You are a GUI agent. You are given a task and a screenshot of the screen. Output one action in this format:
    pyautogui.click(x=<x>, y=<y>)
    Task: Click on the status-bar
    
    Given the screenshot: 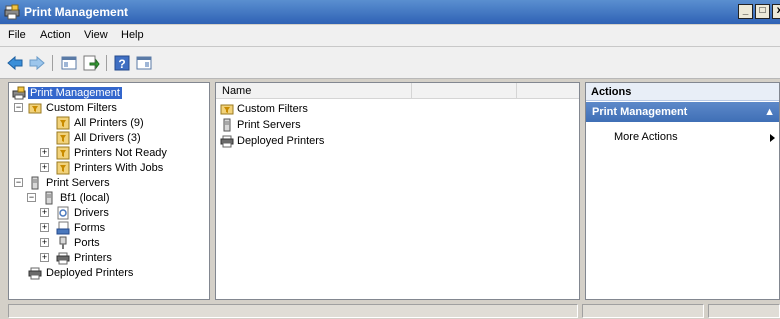 What is the action you would take?
    pyautogui.click(x=390, y=310)
    